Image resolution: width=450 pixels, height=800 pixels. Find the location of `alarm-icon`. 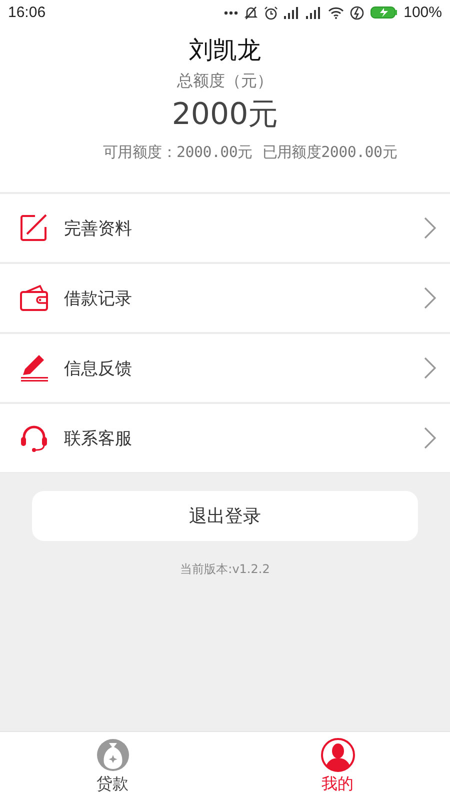

alarm-icon is located at coordinates (271, 13).